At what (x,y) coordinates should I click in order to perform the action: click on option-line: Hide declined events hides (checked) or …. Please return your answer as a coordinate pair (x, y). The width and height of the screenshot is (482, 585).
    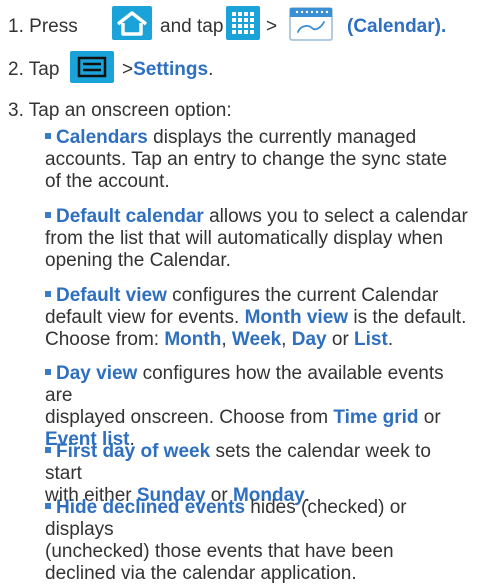
    Looking at the image, I should click on (257, 519).